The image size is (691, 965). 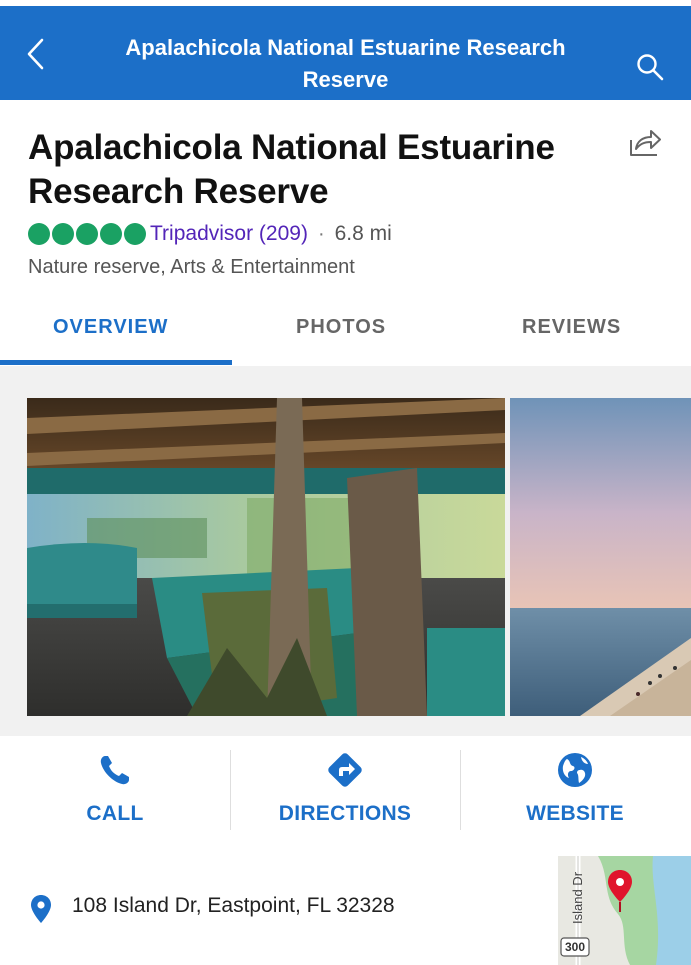 I want to click on phone-icon, so click(x=114, y=770).